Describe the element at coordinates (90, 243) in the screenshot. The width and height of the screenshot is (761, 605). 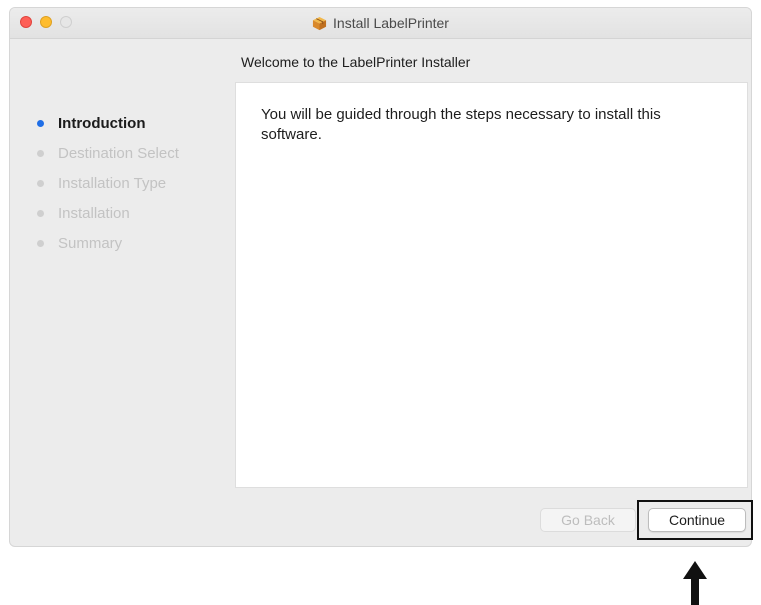
I see `step-label: Summary` at that location.